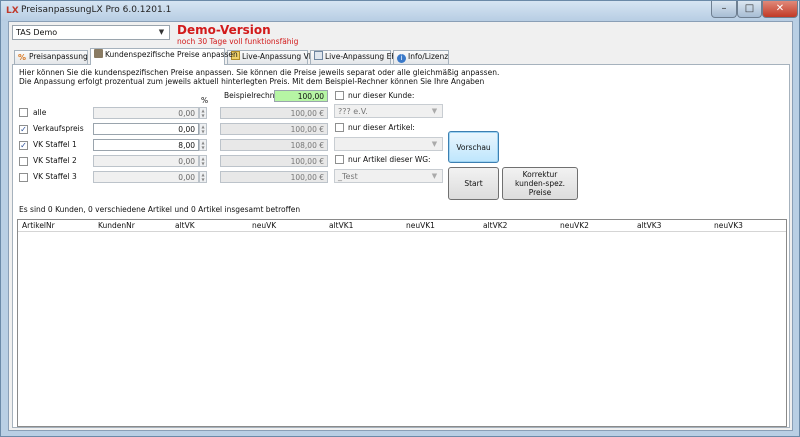  Describe the element at coordinates (728, 225) in the screenshot. I see `column-header-neuvk3: neuVK3` at that location.